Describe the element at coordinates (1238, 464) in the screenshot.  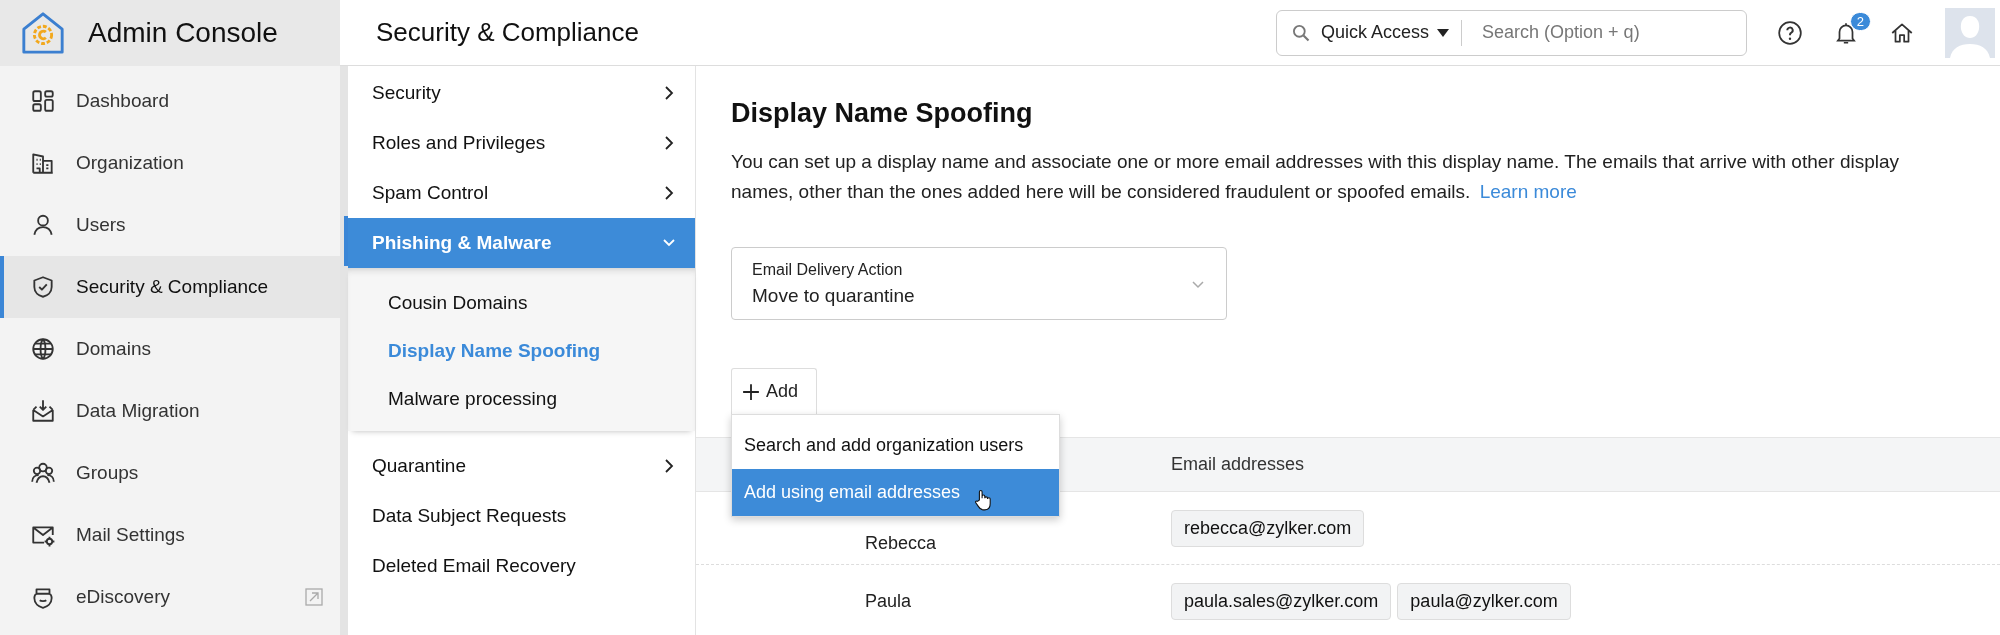
I see `column-header: Email addresses` at that location.